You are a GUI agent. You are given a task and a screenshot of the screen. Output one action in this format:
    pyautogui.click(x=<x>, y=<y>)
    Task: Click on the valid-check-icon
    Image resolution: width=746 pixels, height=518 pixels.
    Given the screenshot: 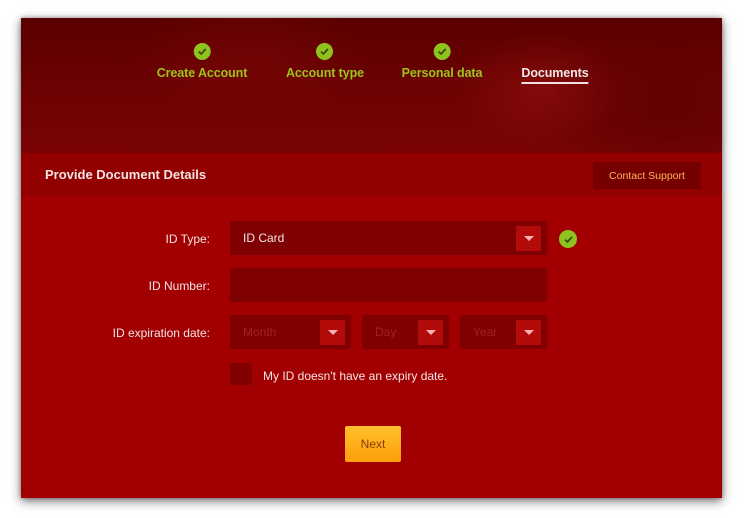 What is the action you would take?
    pyautogui.click(x=568, y=239)
    